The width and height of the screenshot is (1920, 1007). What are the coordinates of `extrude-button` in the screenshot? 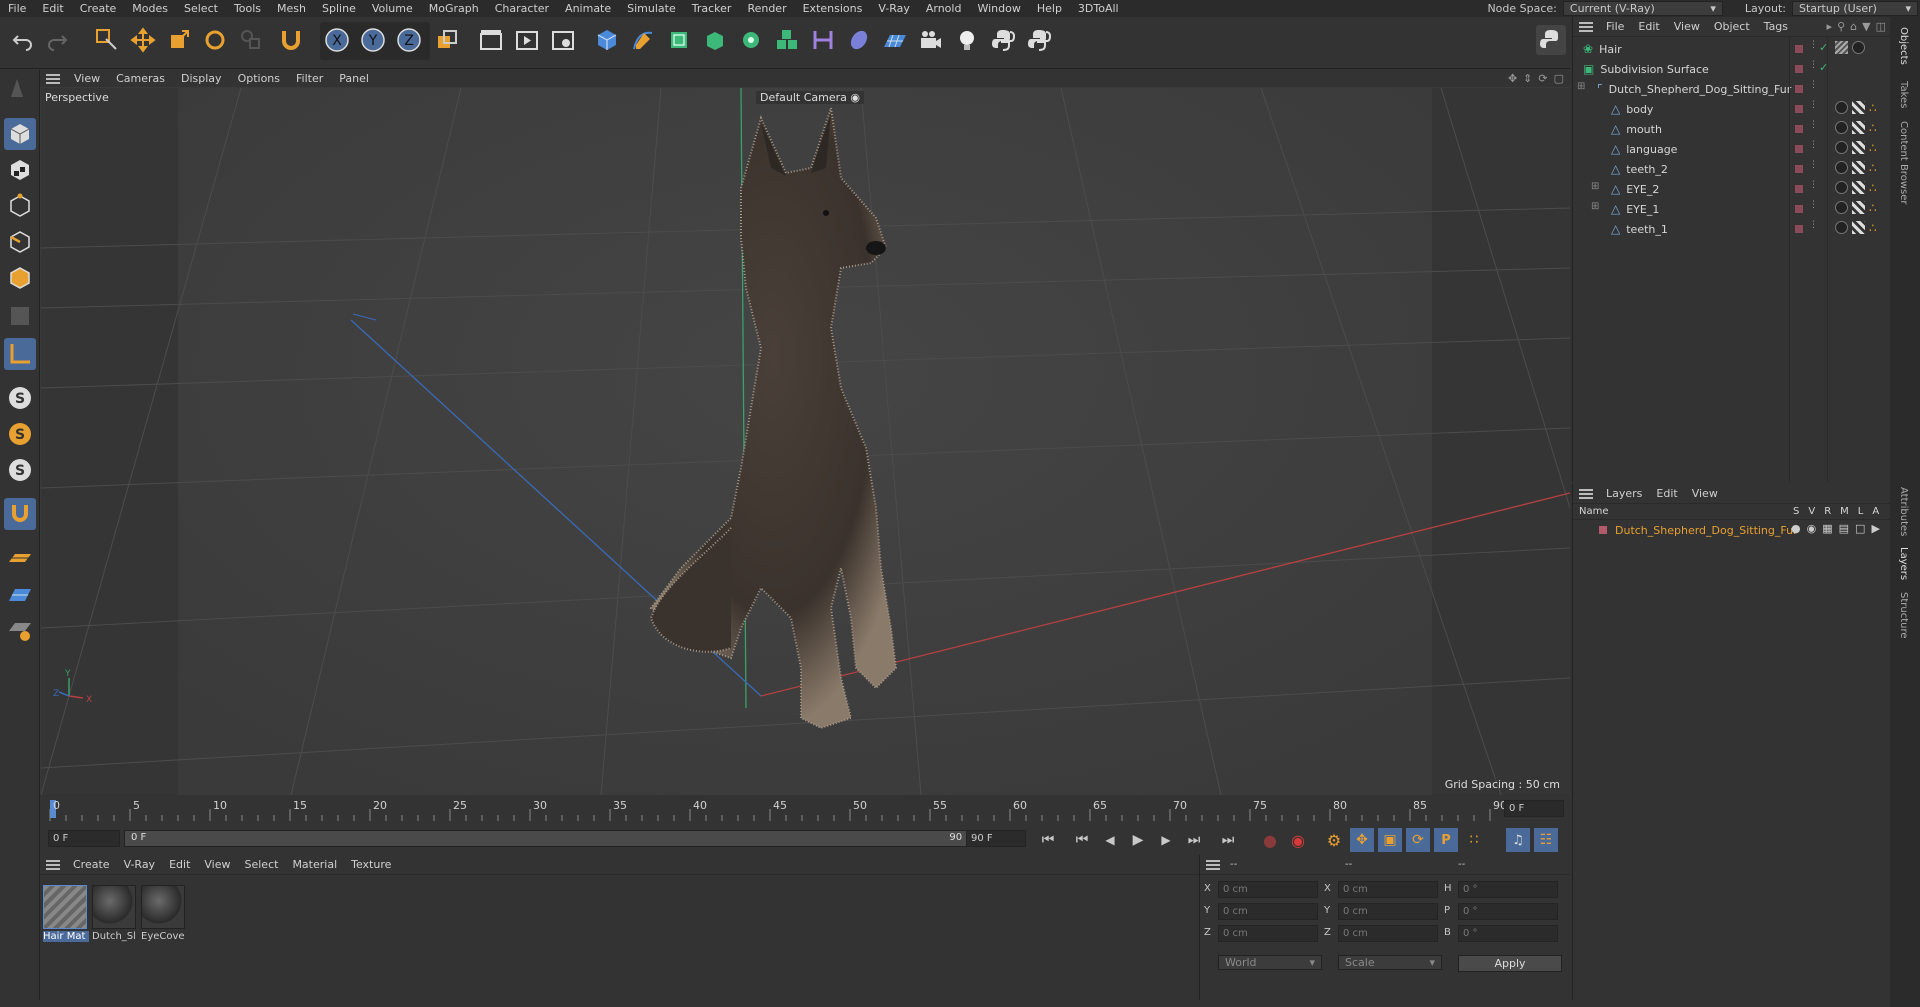 It's located at (715, 40).